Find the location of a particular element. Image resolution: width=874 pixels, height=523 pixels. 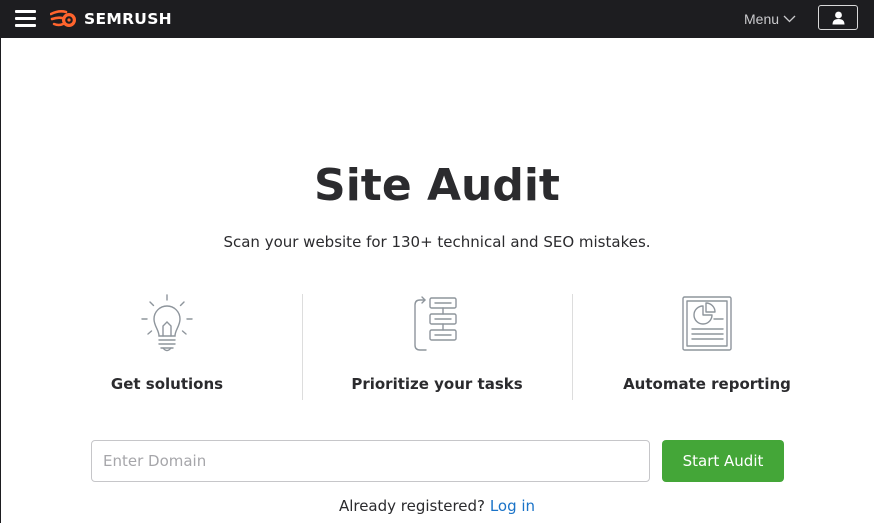

feature-get-solutions: Get solutions is located at coordinates (167, 347).